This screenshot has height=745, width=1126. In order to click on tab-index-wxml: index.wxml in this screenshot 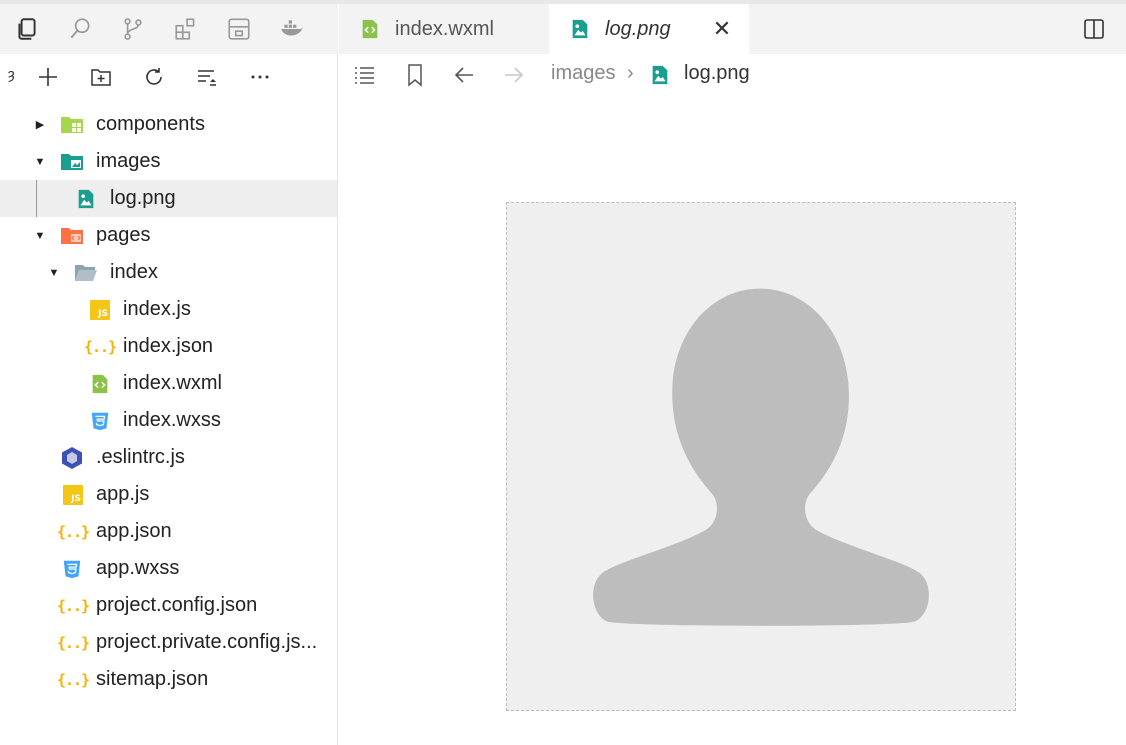, I will do `click(444, 29)`.